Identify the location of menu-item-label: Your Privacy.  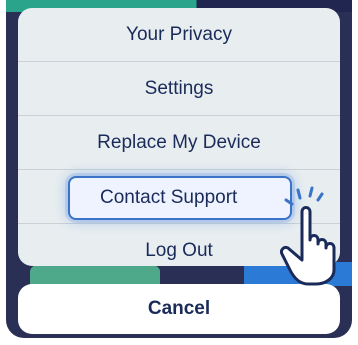
(179, 34).